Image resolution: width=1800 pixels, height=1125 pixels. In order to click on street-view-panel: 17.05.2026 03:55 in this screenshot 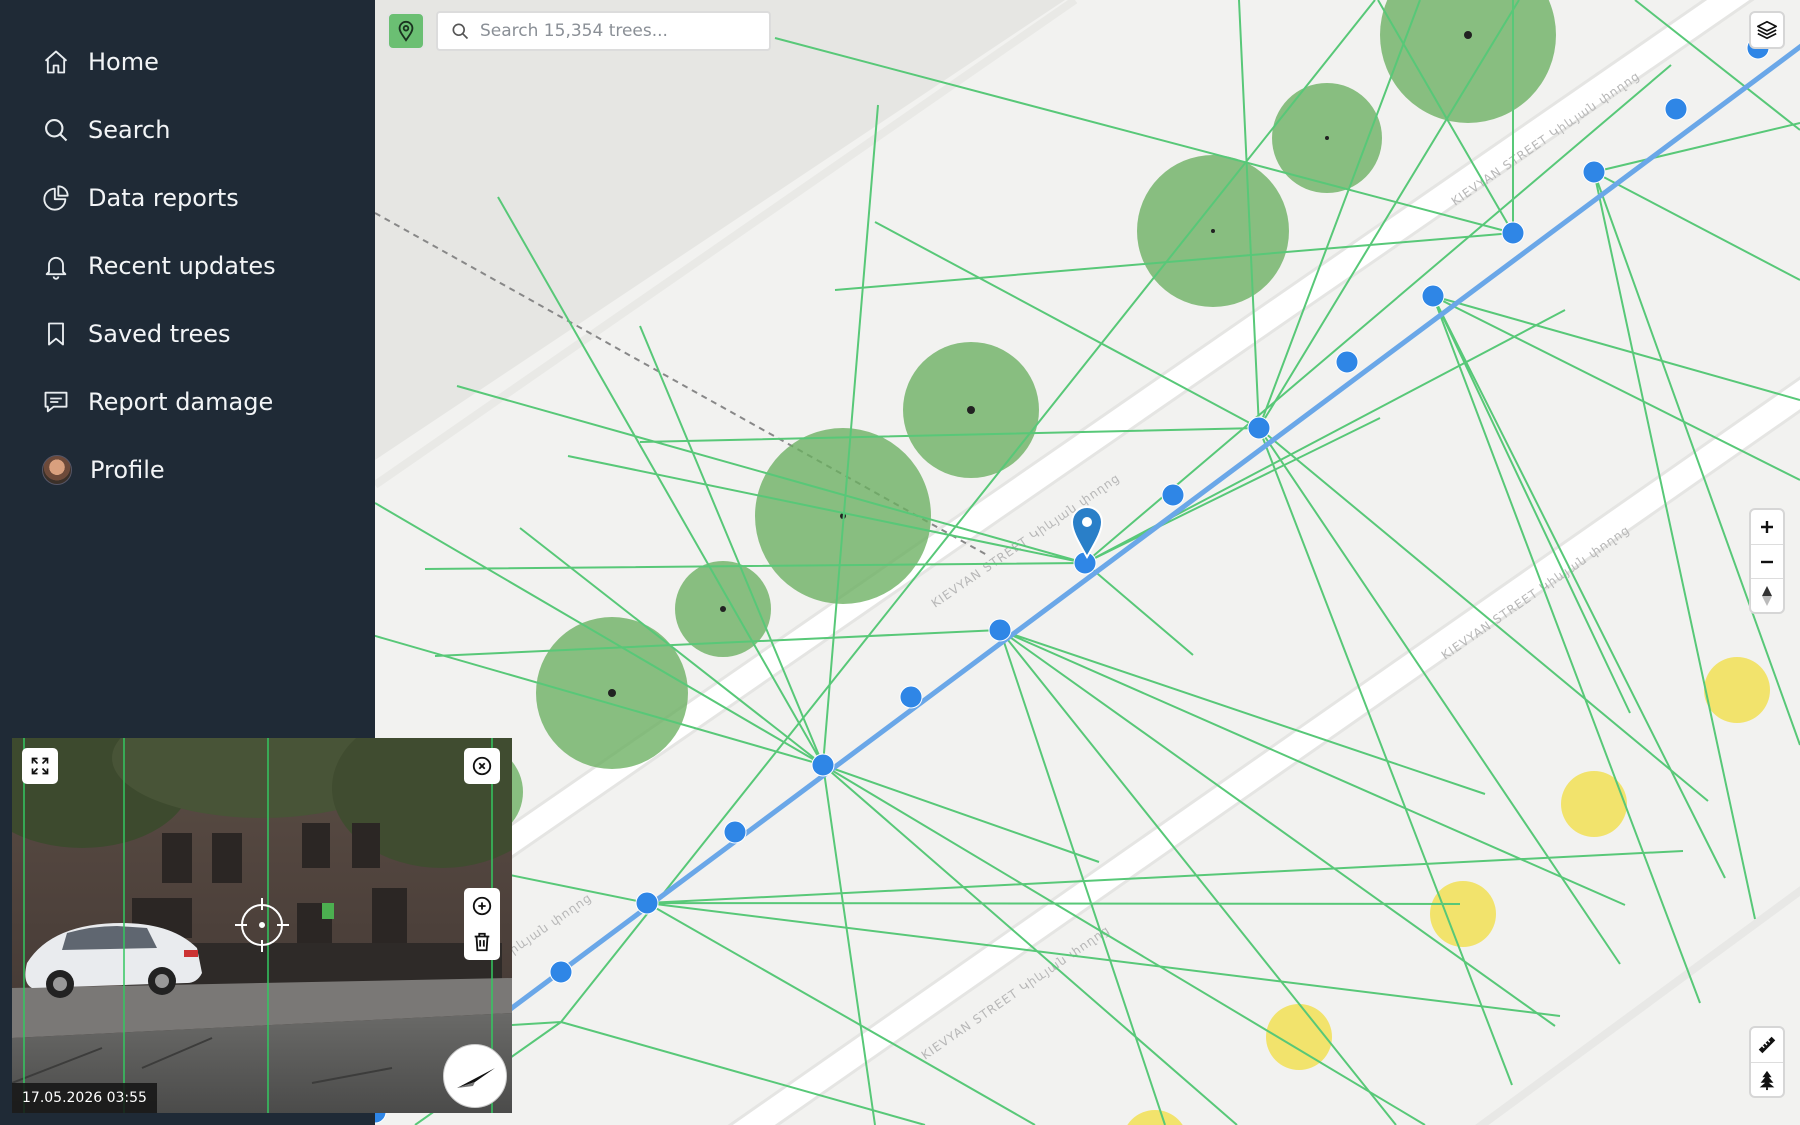, I will do `click(262, 925)`.